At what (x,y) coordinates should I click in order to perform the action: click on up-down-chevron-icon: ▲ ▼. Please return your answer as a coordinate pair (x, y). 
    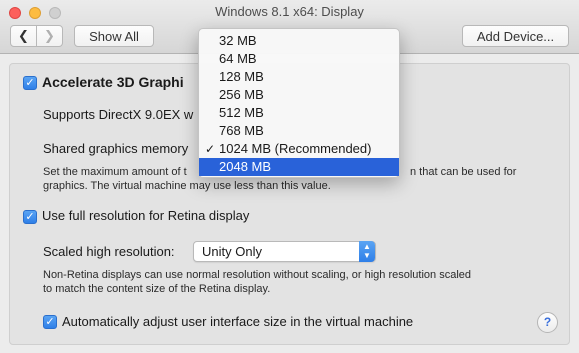
    Looking at the image, I should click on (367, 251).